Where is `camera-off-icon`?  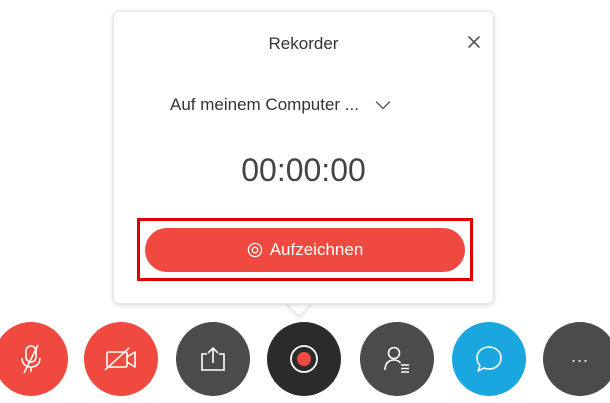
camera-off-icon is located at coordinates (120, 359).